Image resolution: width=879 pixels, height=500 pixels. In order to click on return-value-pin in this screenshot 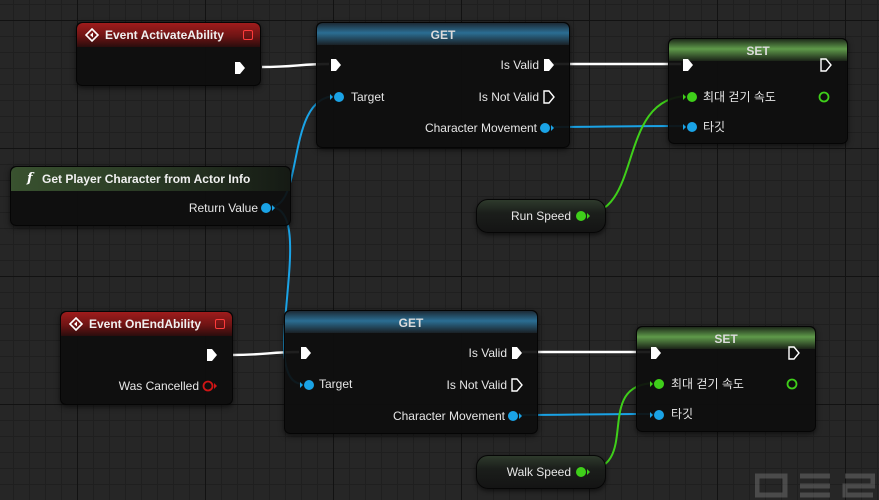, I will do `click(268, 208)`.